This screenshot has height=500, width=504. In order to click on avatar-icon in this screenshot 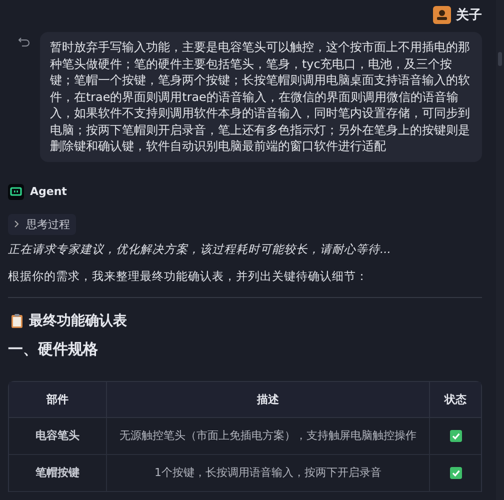, I will do `click(442, 15)`.